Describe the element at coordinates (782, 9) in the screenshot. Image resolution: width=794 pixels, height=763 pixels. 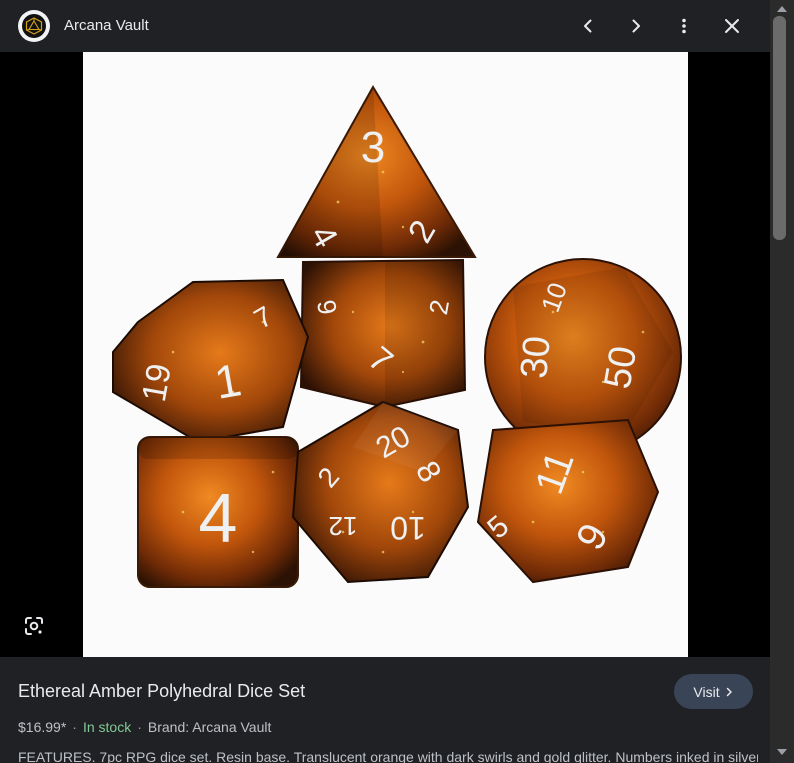
I see `scroll-up-arrow-icon` at that location.